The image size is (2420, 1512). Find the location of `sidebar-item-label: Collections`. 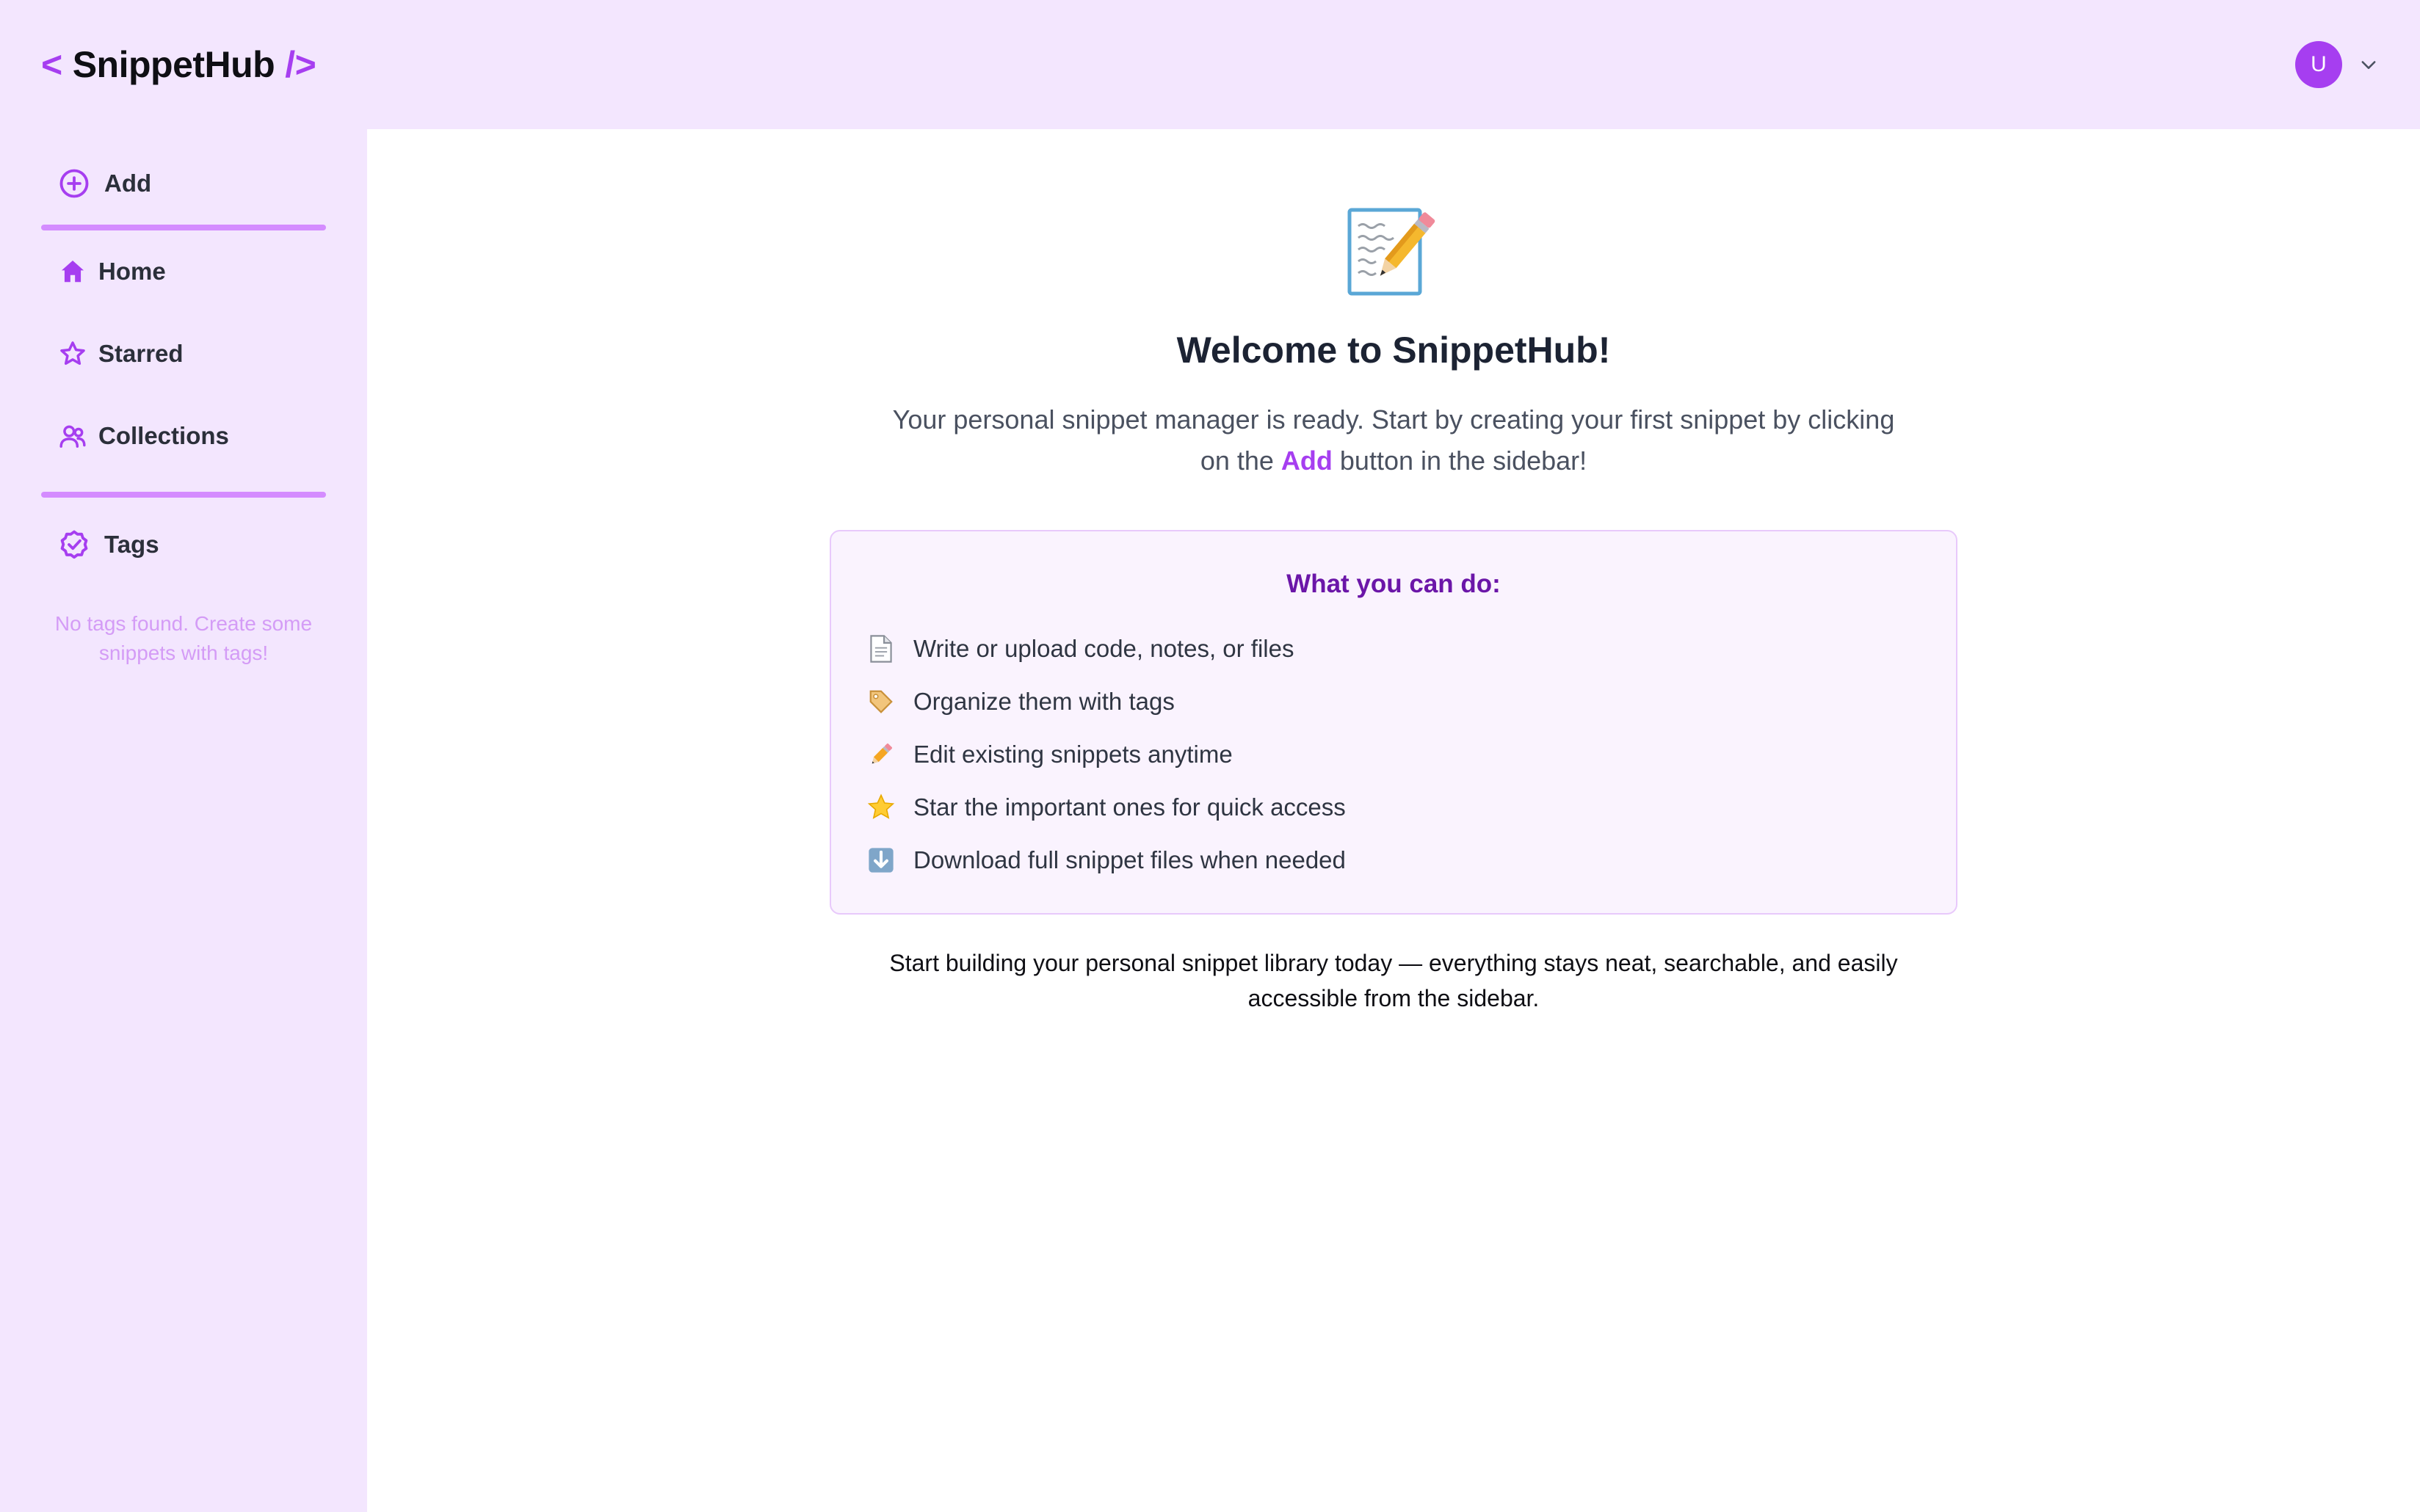

sidebar-item-label: Collections is located at coordinates (163, 435).